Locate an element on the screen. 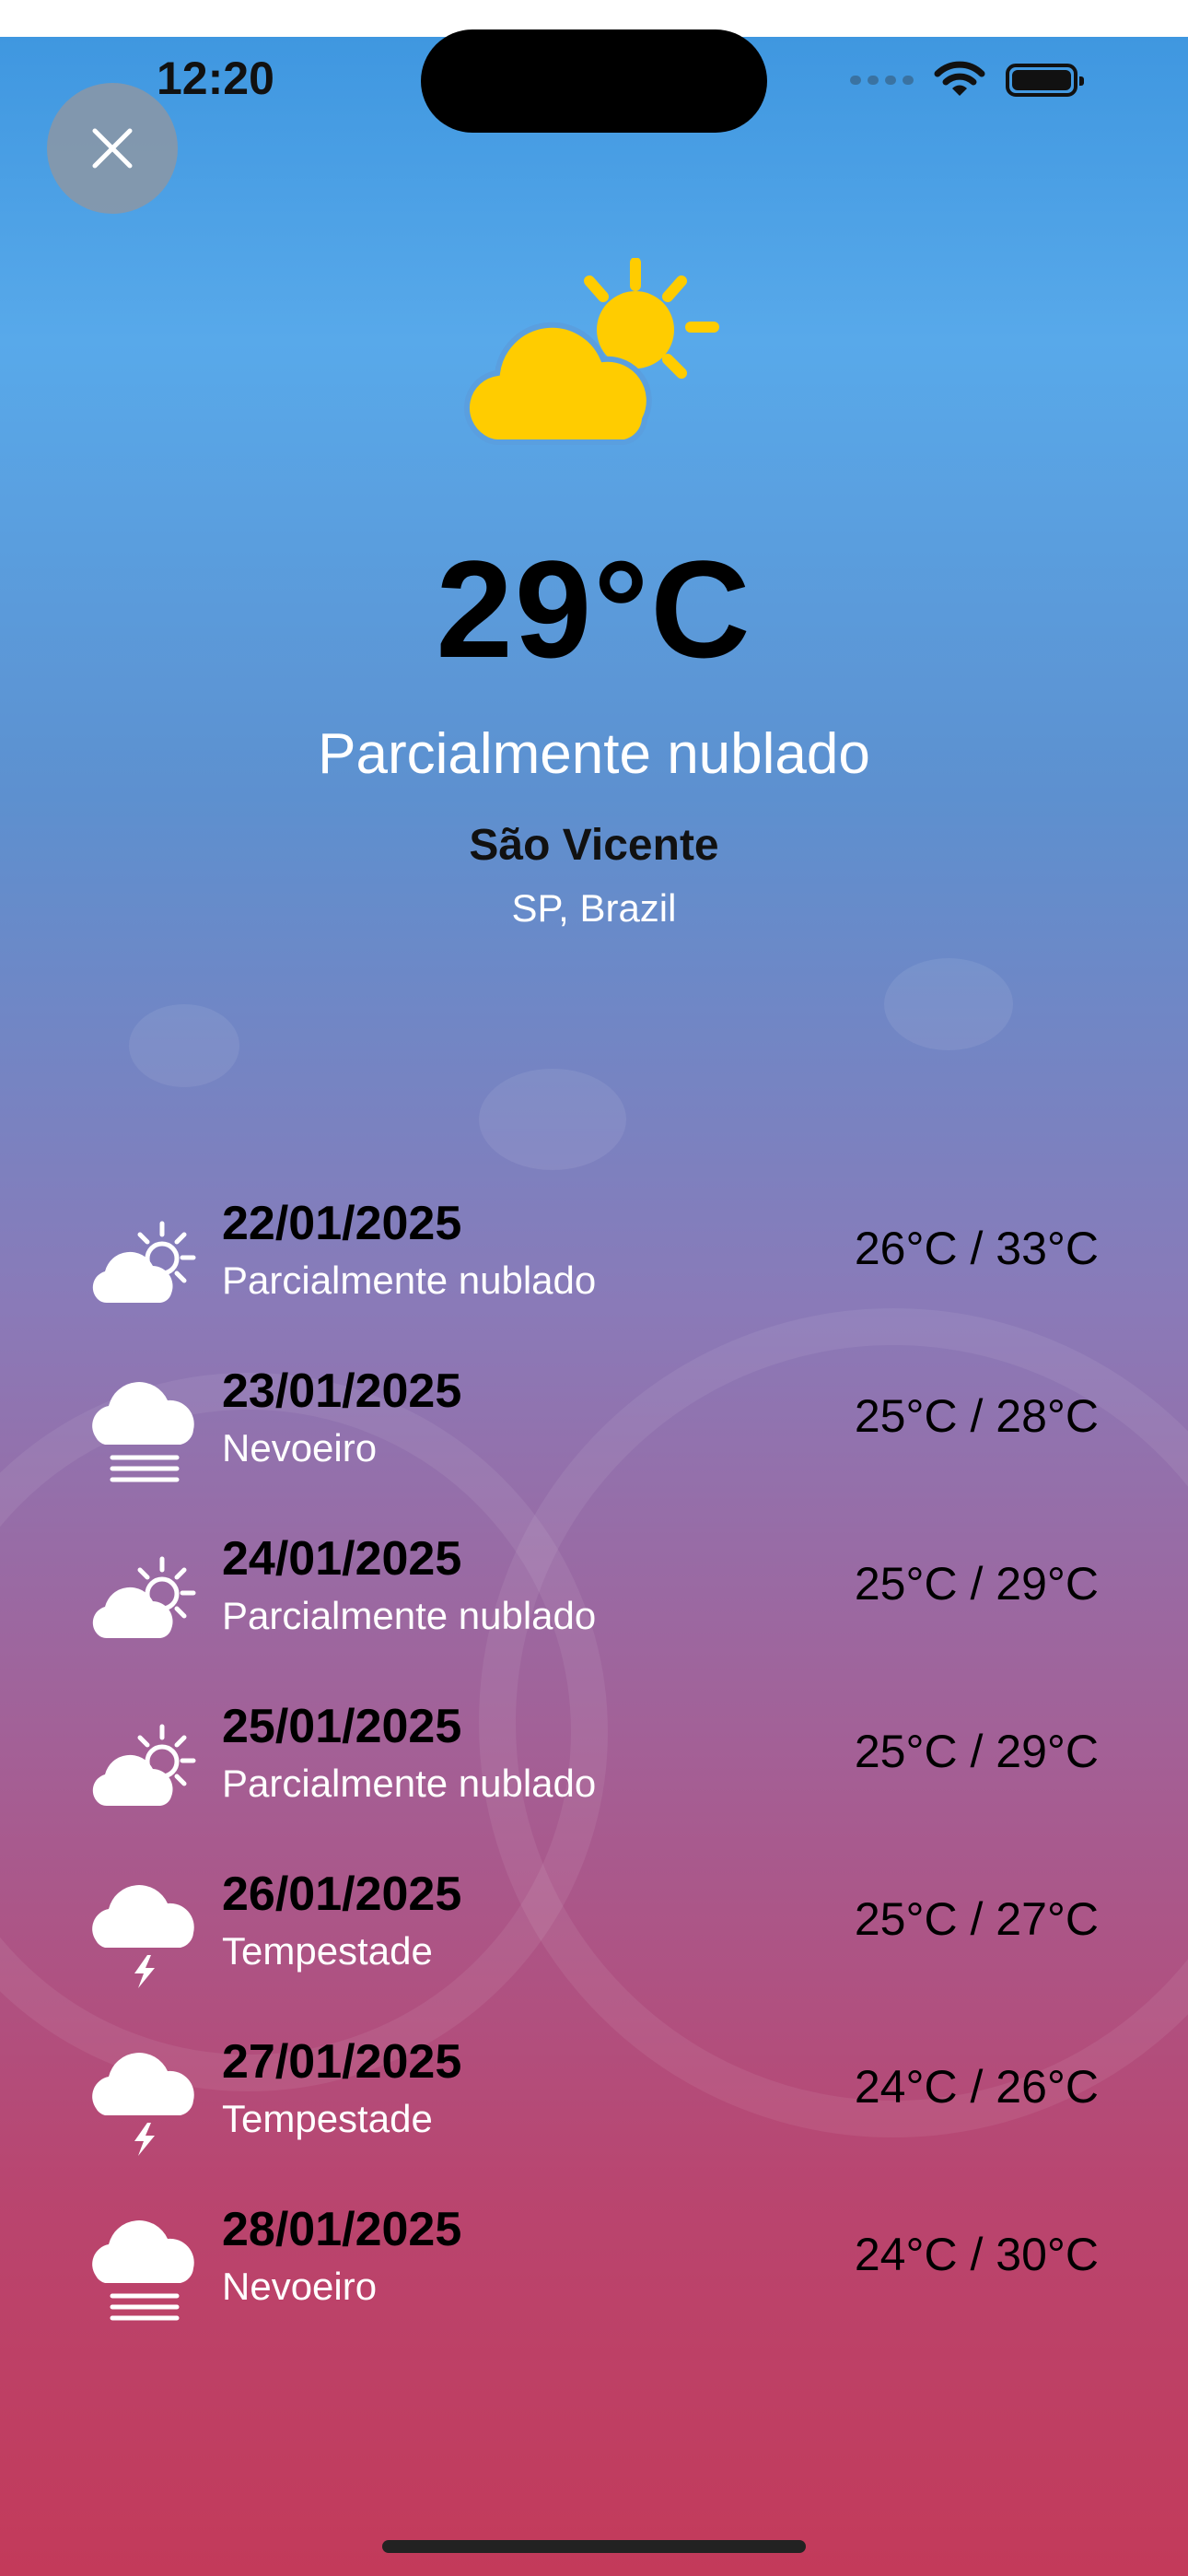 Image resolution: width=1188 pixels, height=2576 pixels. forecast-date: 28/01/2025 is located at coordinates (342, 2229).